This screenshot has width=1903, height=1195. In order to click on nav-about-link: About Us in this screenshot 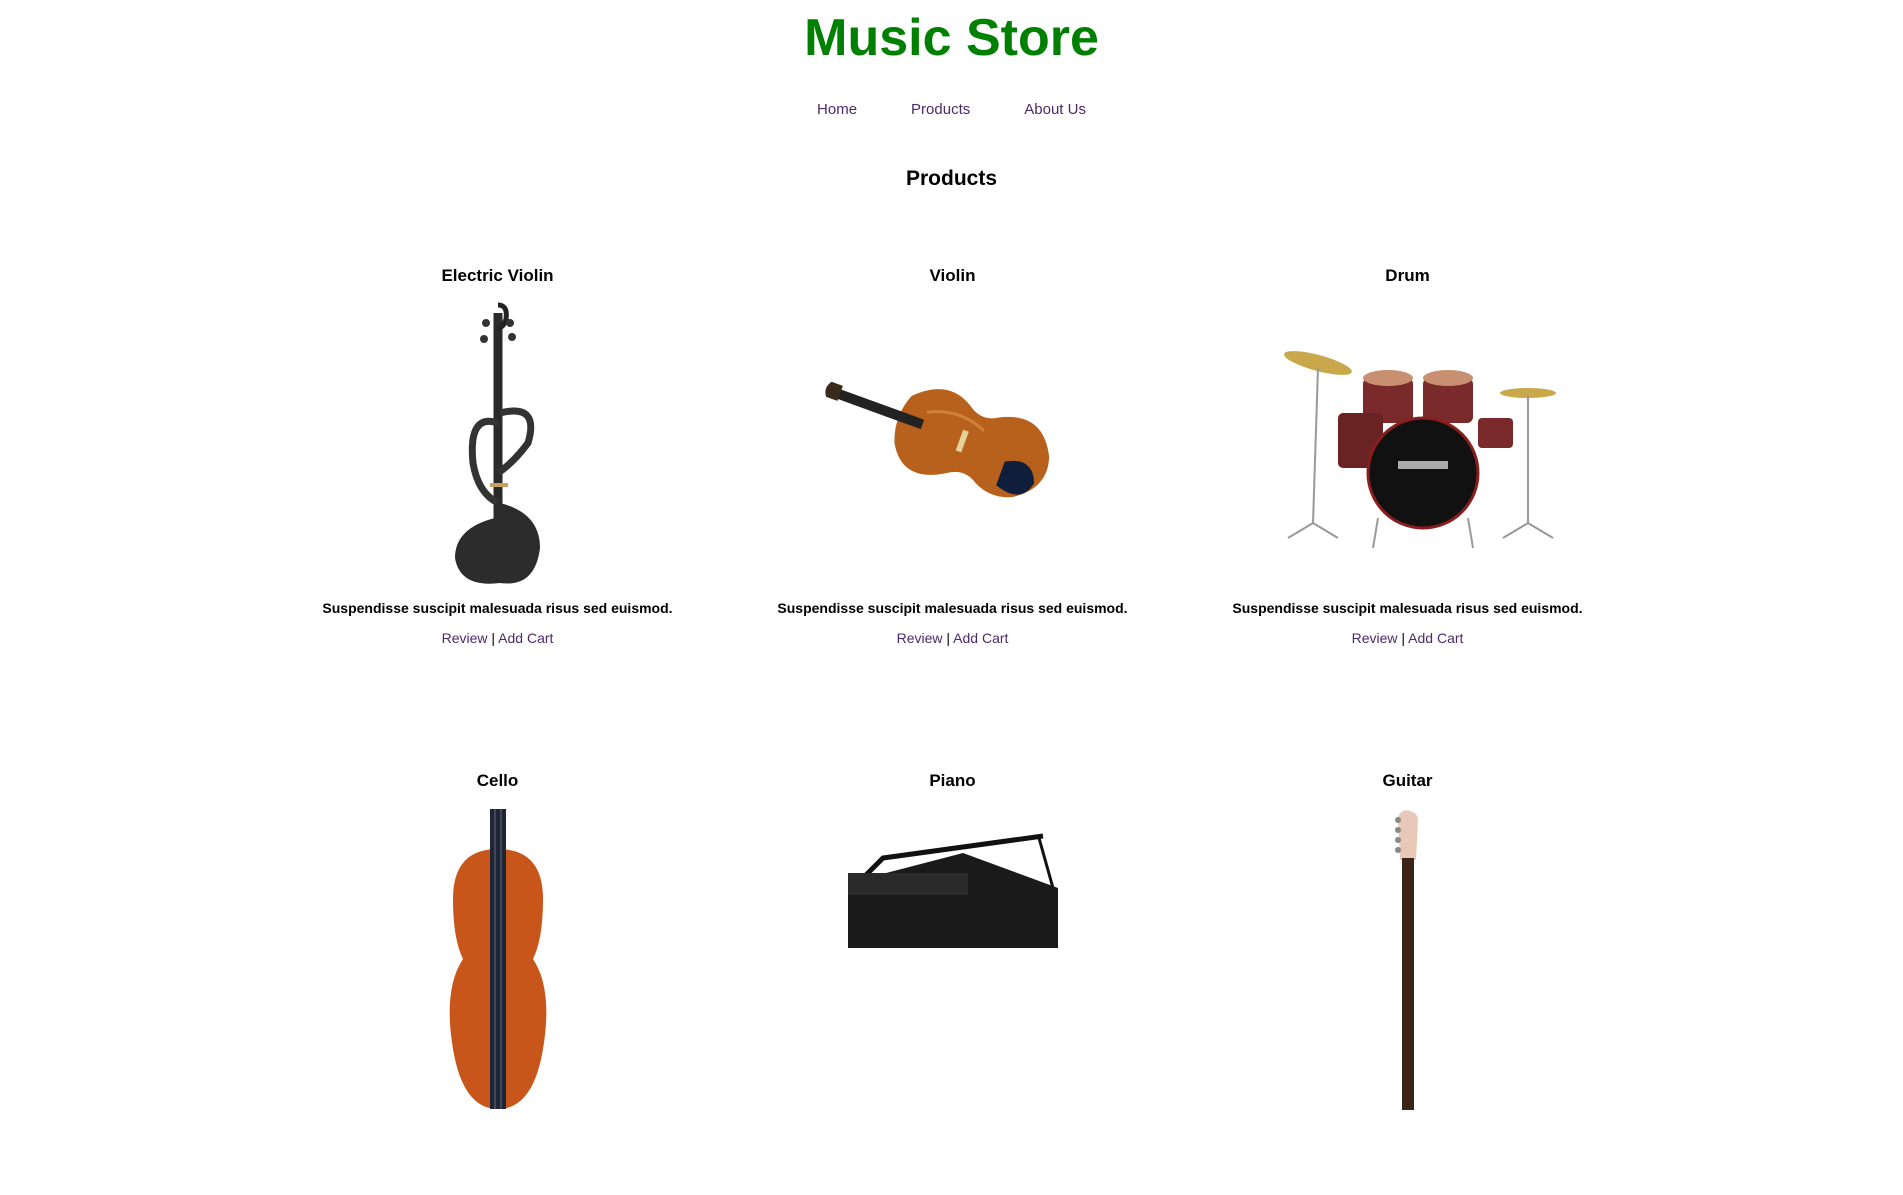, I will do `click(1055, 109)`.